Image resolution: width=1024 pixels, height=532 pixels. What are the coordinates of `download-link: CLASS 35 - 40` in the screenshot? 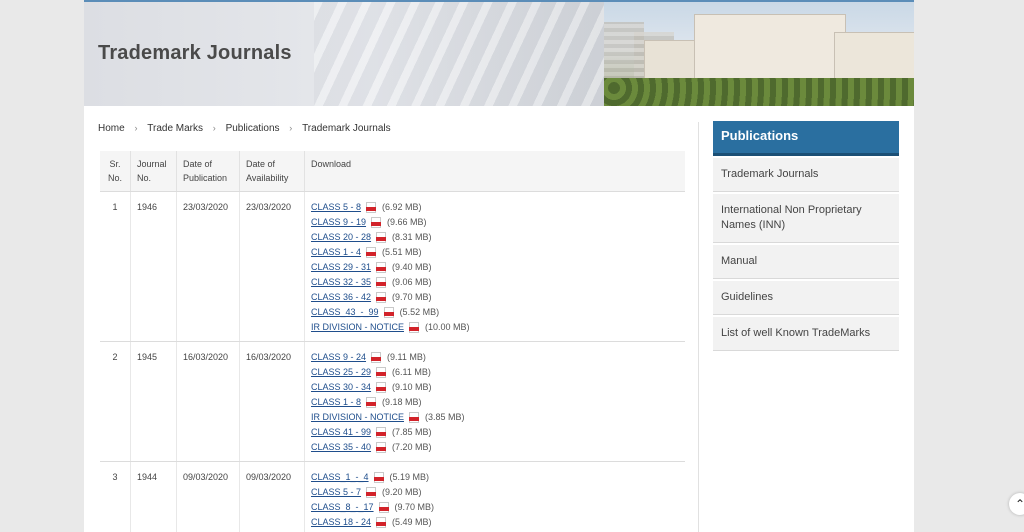 It's located at (341, 447).